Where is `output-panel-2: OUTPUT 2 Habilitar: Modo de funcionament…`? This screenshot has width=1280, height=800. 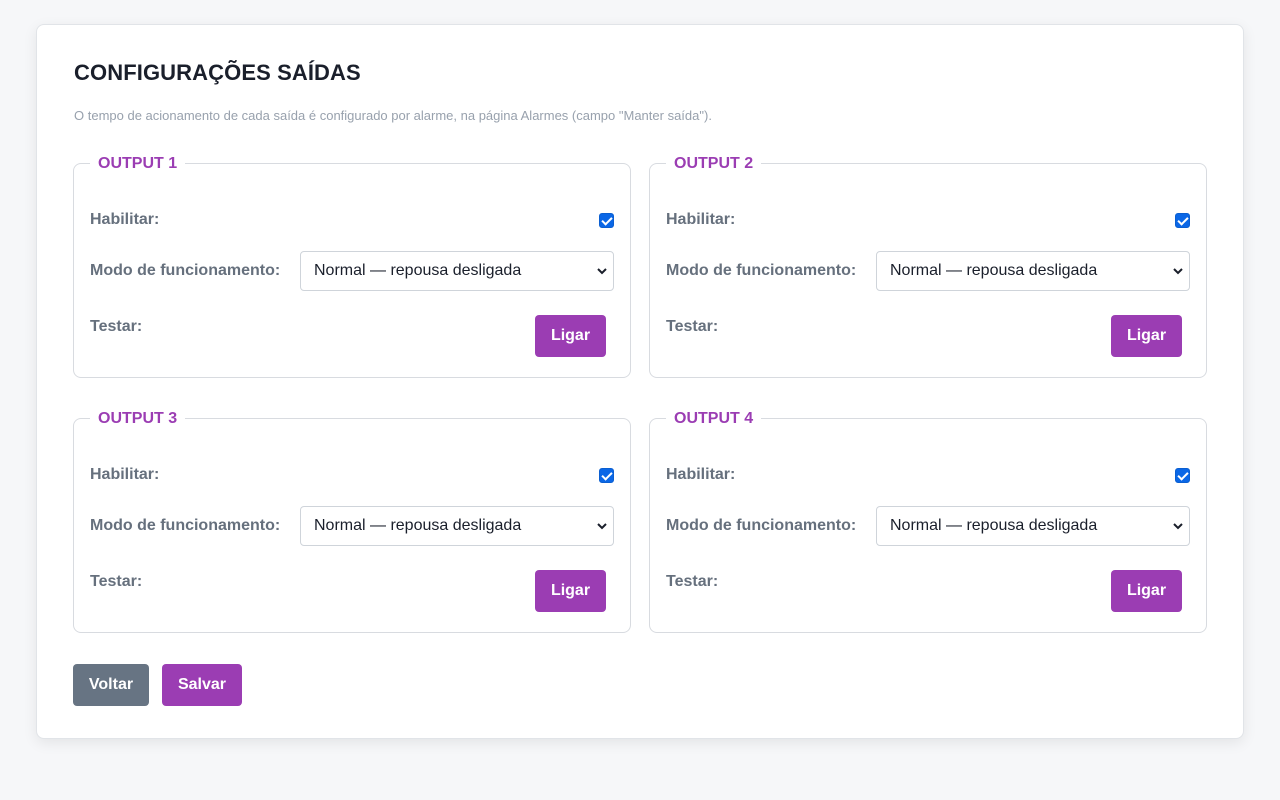
output-panel-2: OUTPUT 2 Habilitar: Modo de funcionament… is located at coordinates (928, 266).